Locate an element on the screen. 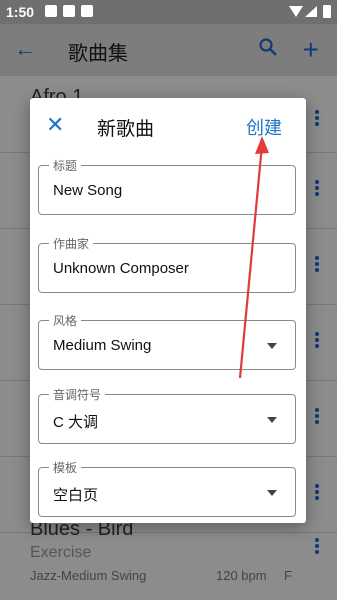 The height and width of the screenshot is (600, 337). song-key: F is located at coordinates (288, 575).